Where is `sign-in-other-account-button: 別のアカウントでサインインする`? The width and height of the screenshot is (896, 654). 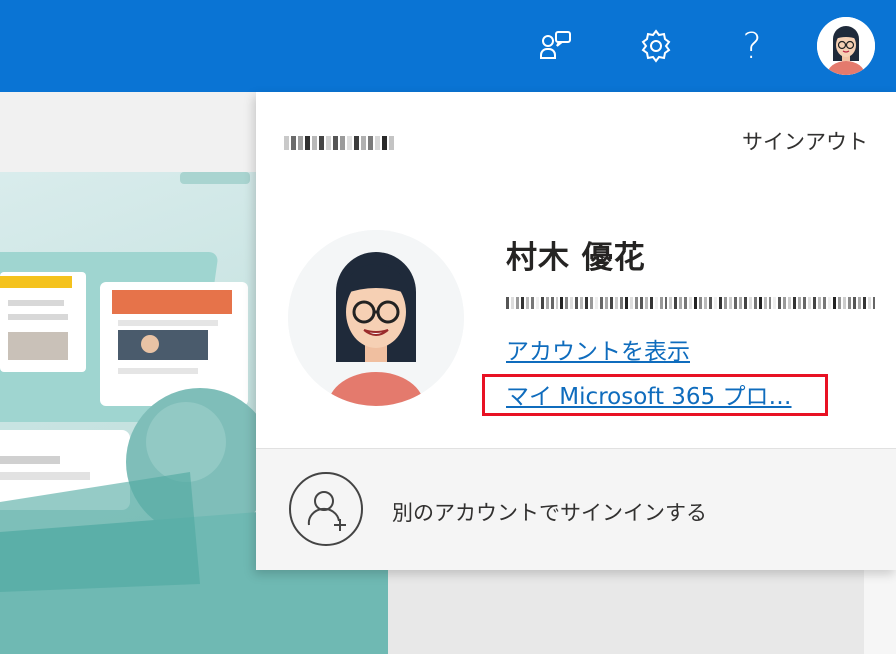
sign-in-other-account-button: 別のアカウントでサインインする is located at coordinates (576, 509).